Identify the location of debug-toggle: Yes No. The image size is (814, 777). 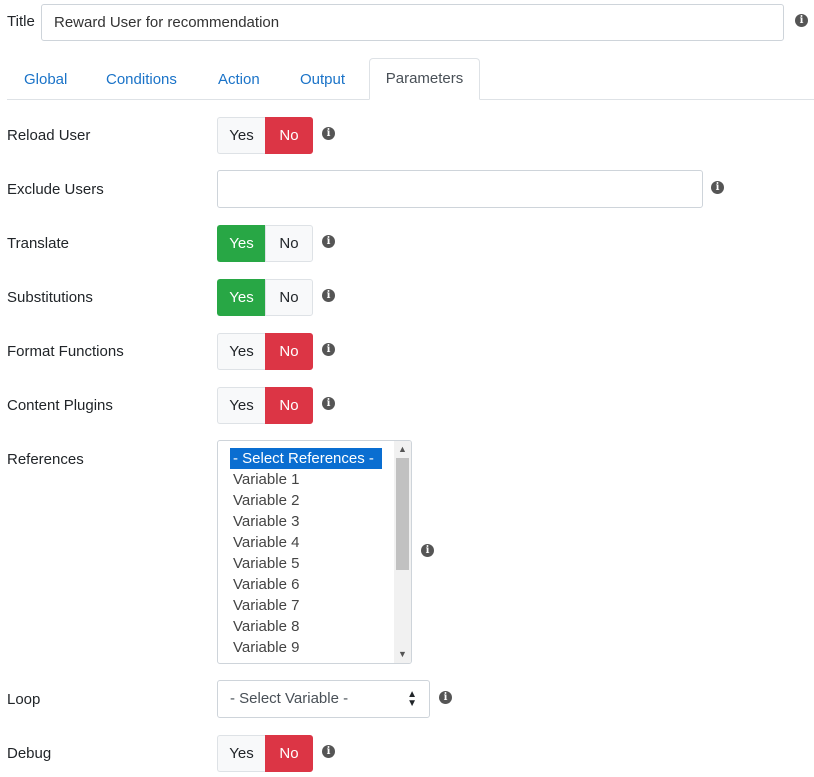
(265, 753).